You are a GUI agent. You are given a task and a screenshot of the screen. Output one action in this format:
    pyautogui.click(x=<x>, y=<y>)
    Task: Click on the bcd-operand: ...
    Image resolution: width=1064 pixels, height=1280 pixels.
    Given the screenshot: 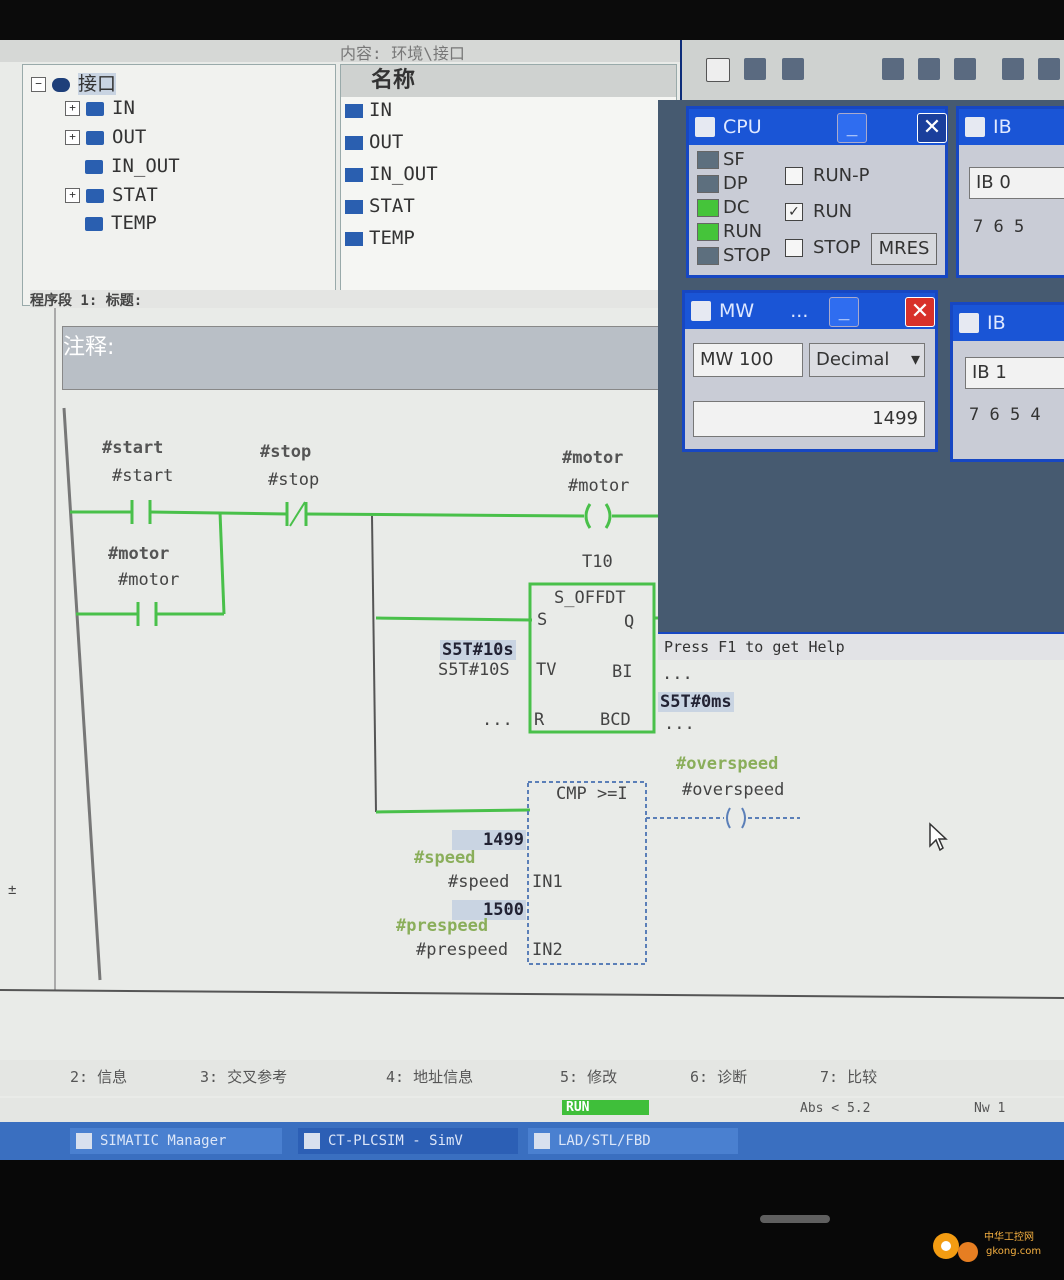 What is the action you would take?
    pyautogui.click(x=679, y=724)
    